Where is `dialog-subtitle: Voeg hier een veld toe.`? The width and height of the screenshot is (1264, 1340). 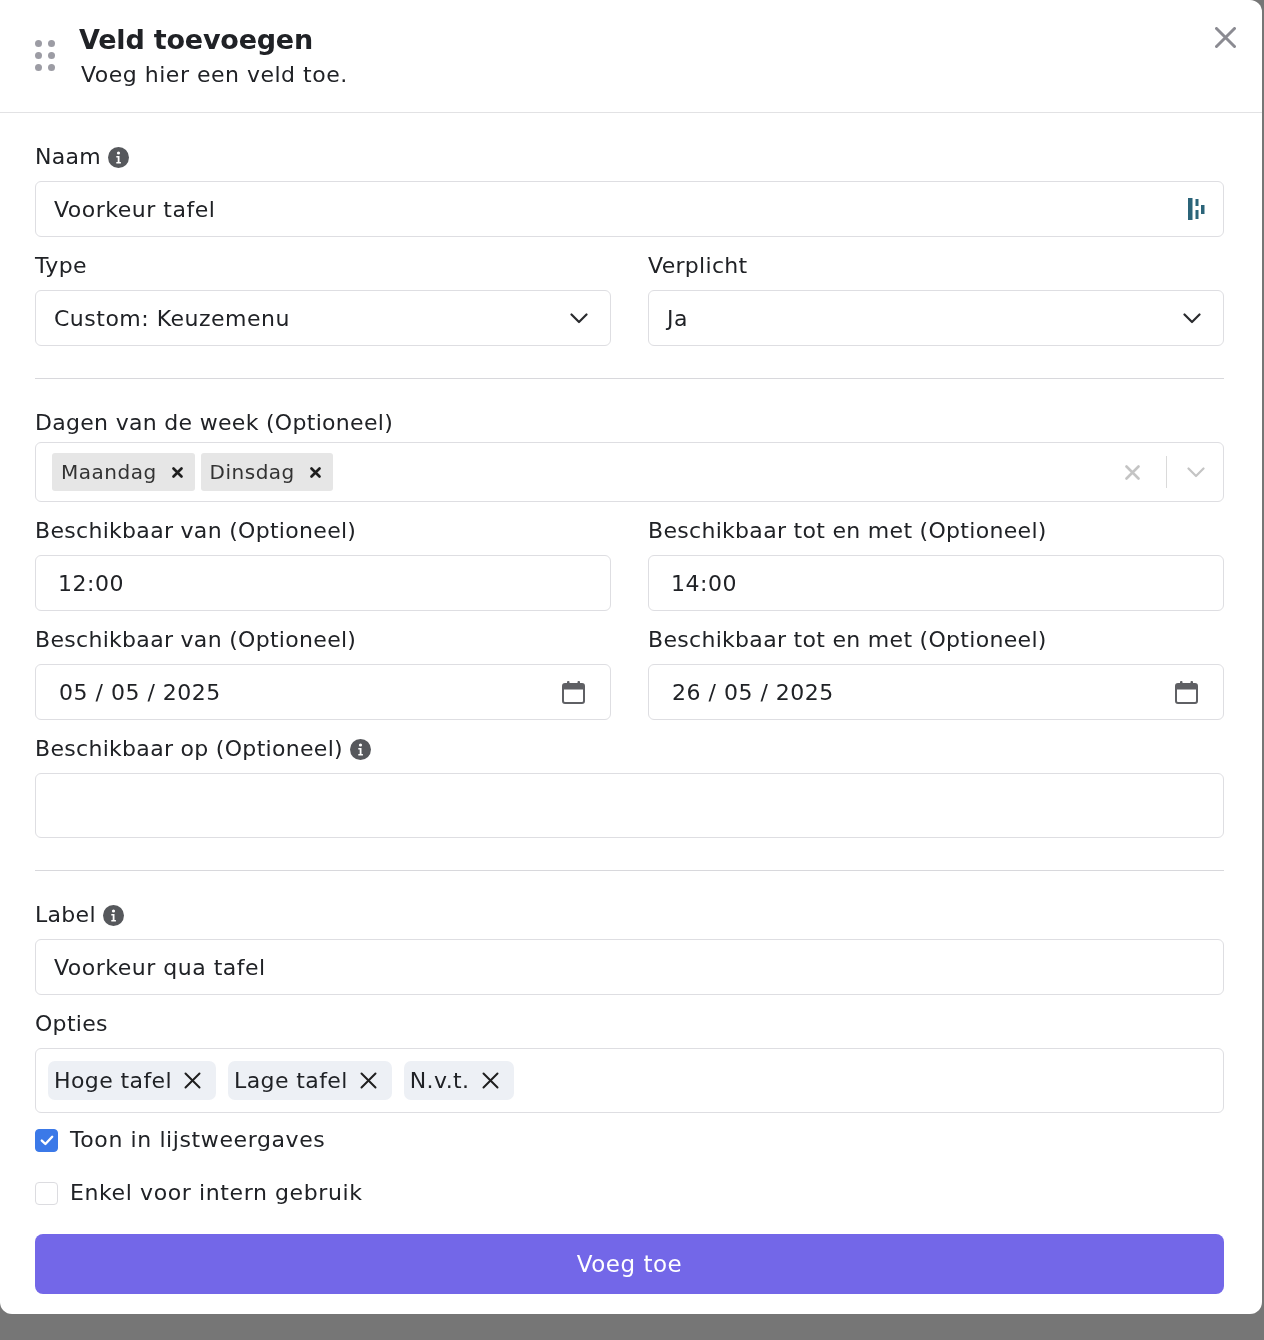 dialog-subtitle: Voeg hier een veld toe. is located at coordinates (214, 75).